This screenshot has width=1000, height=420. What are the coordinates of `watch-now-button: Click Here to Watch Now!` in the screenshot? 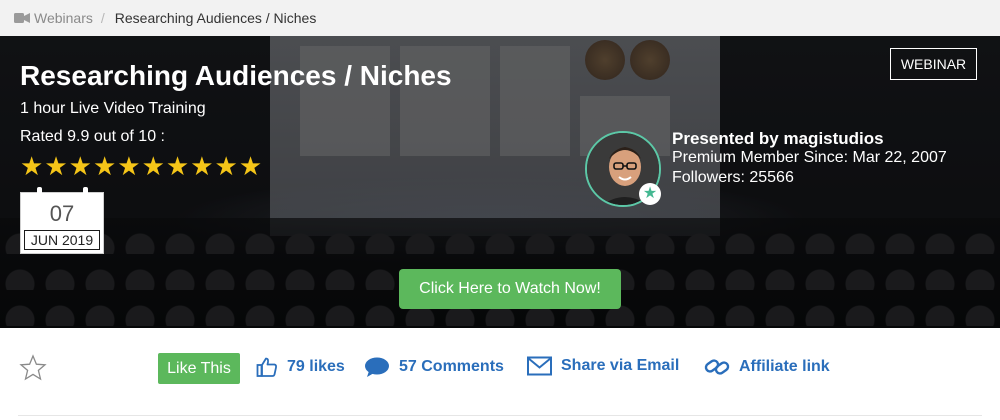 It's located at (510, 289).